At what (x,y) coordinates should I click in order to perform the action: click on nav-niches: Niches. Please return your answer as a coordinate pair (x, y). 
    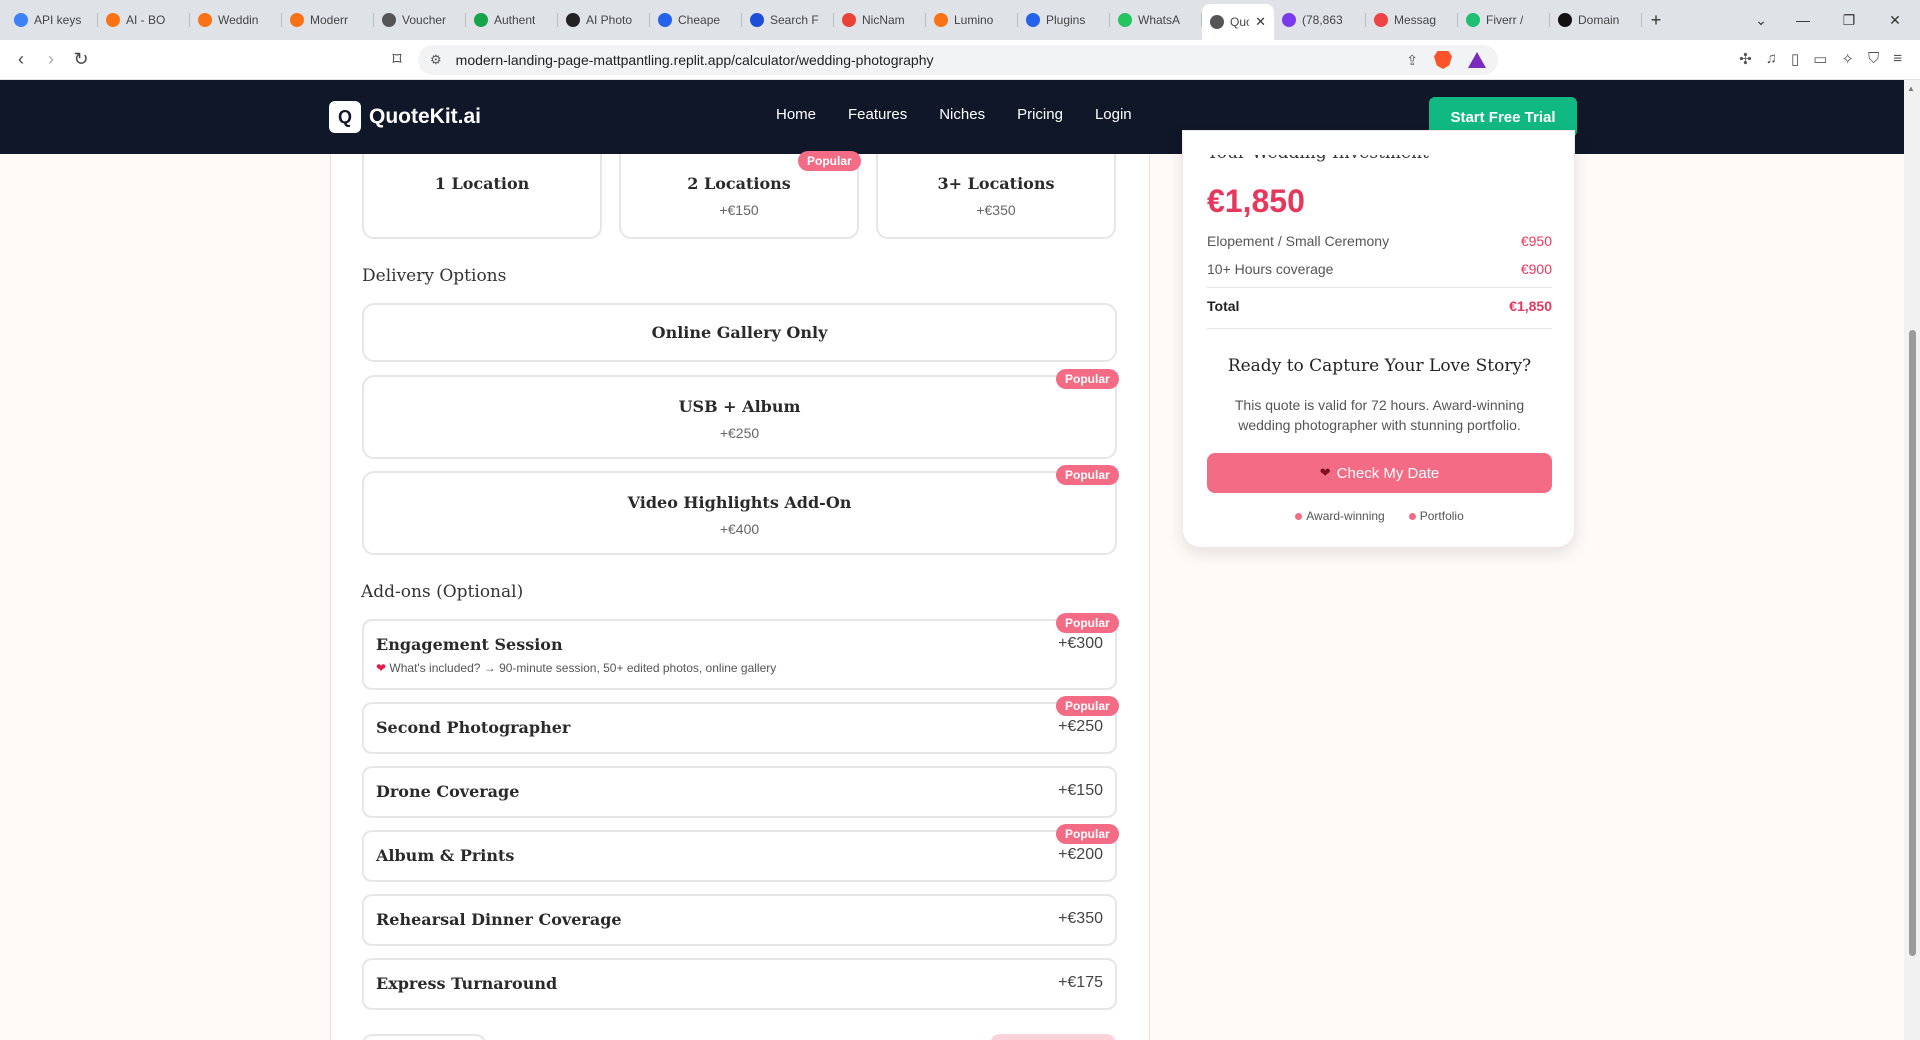
    Looking at the image, I should click on (962, 114).